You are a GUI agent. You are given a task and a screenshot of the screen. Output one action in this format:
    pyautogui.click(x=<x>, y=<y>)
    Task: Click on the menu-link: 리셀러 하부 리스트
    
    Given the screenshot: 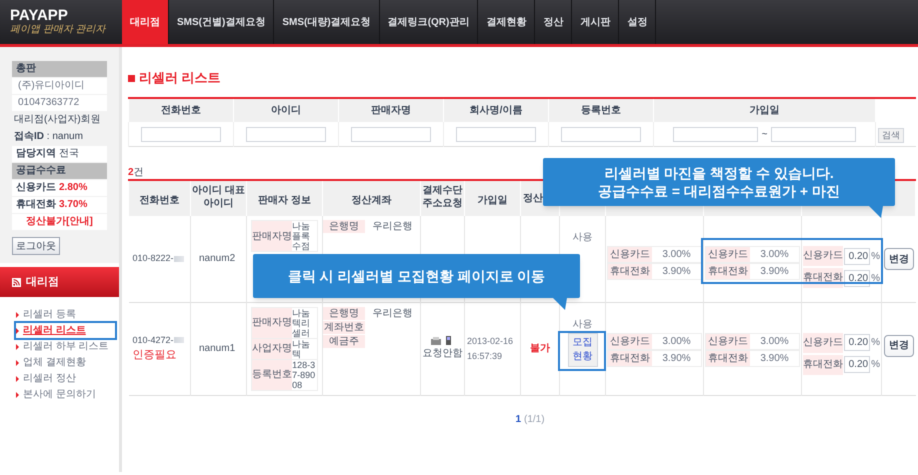 What is the action you would take?
    pyautogui.click(x=66, y=347)
    